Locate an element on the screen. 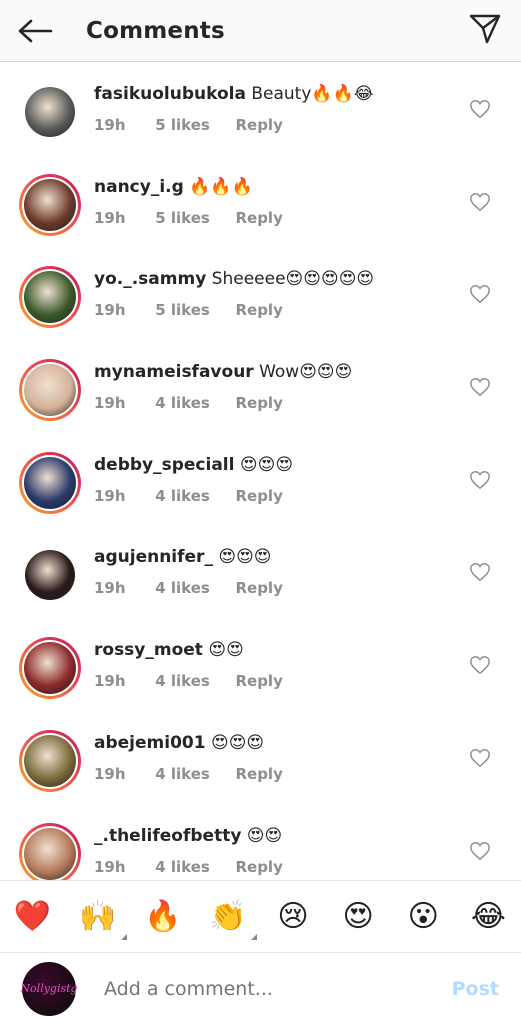  comment-text: 😍😍😍 is located at coordinates (235, 742).